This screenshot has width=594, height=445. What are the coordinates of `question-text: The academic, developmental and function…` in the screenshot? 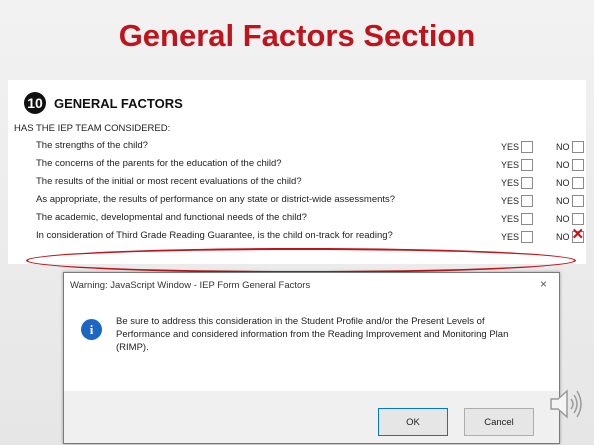 It's located at (171, 217).